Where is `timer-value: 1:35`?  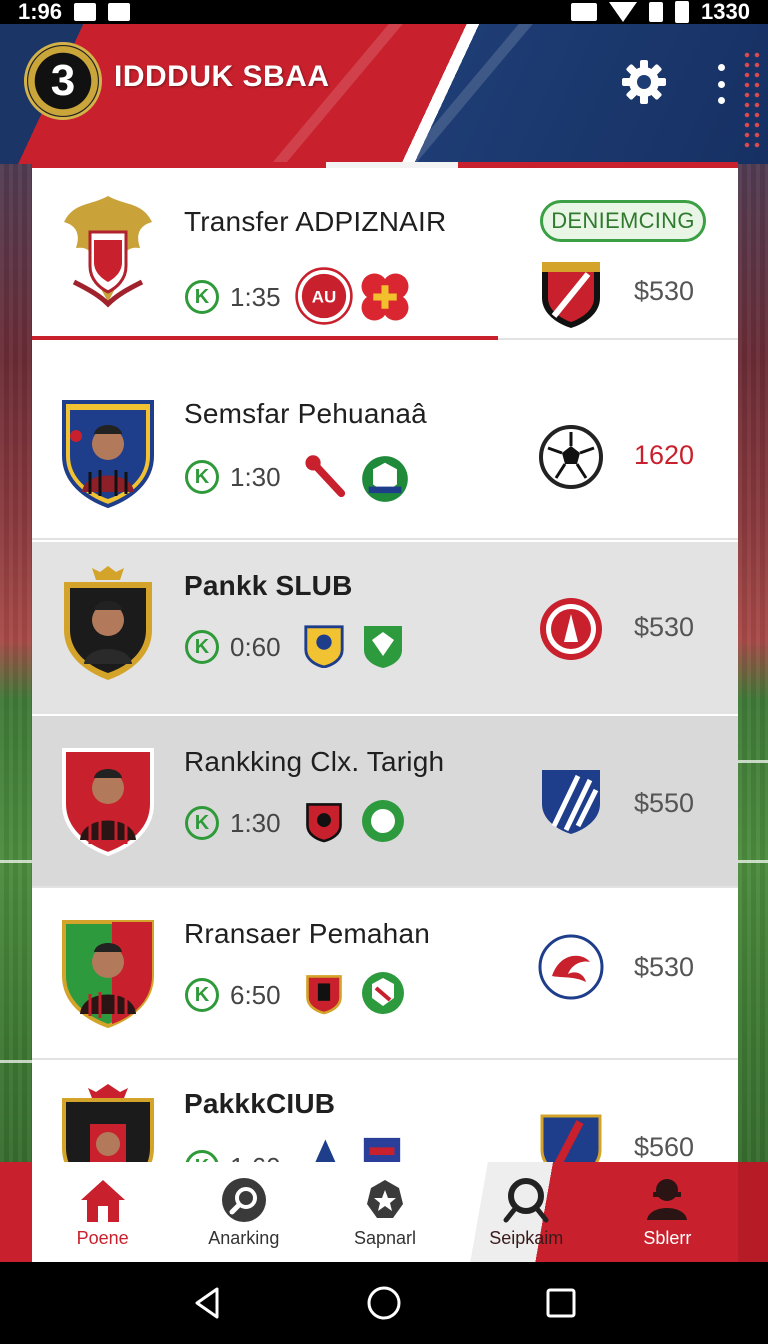 timer-value: 1:35 is located at coordinates (255, 297).